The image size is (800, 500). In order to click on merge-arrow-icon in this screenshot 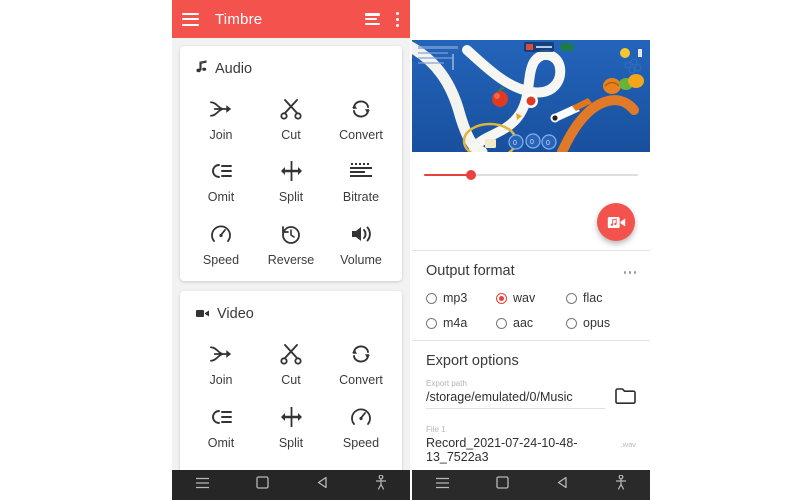, I will do `click(221, 109)`.